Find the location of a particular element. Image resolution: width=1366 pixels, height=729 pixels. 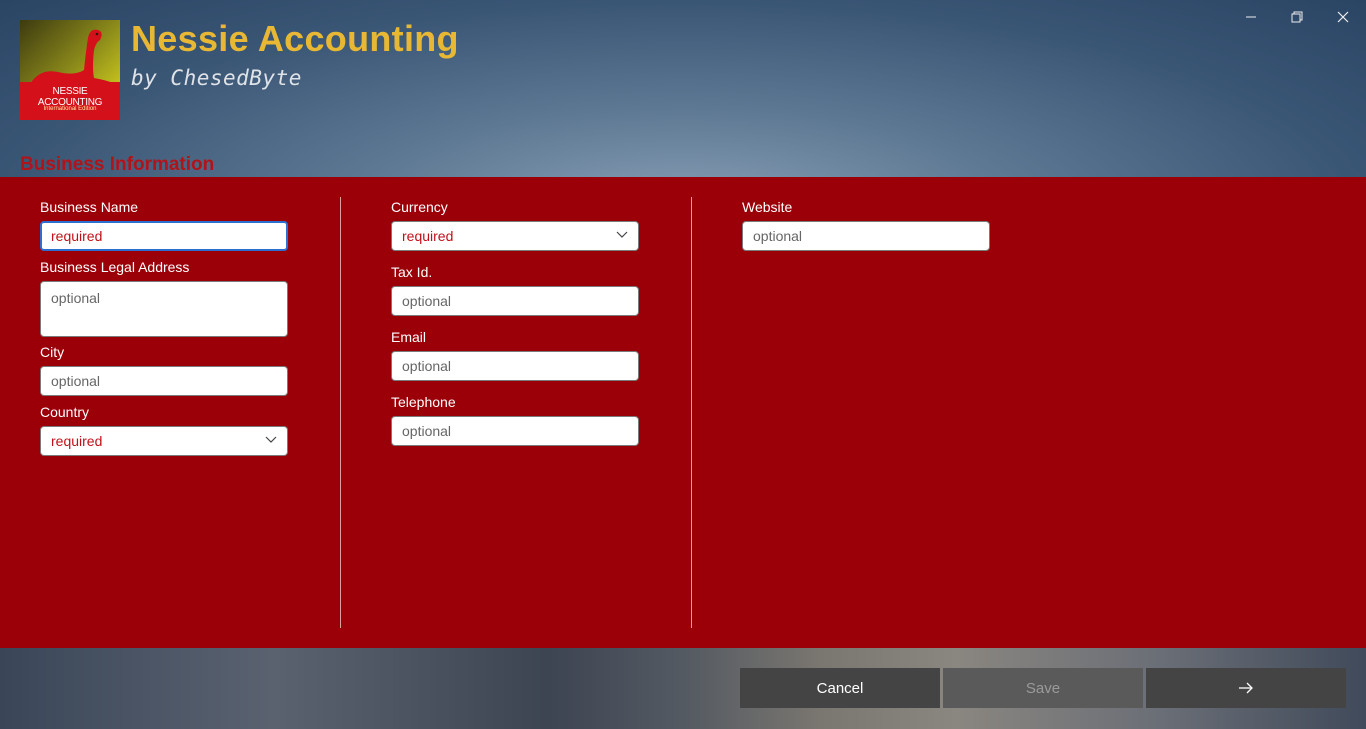

next-button is located at coordinates (1246, 688).